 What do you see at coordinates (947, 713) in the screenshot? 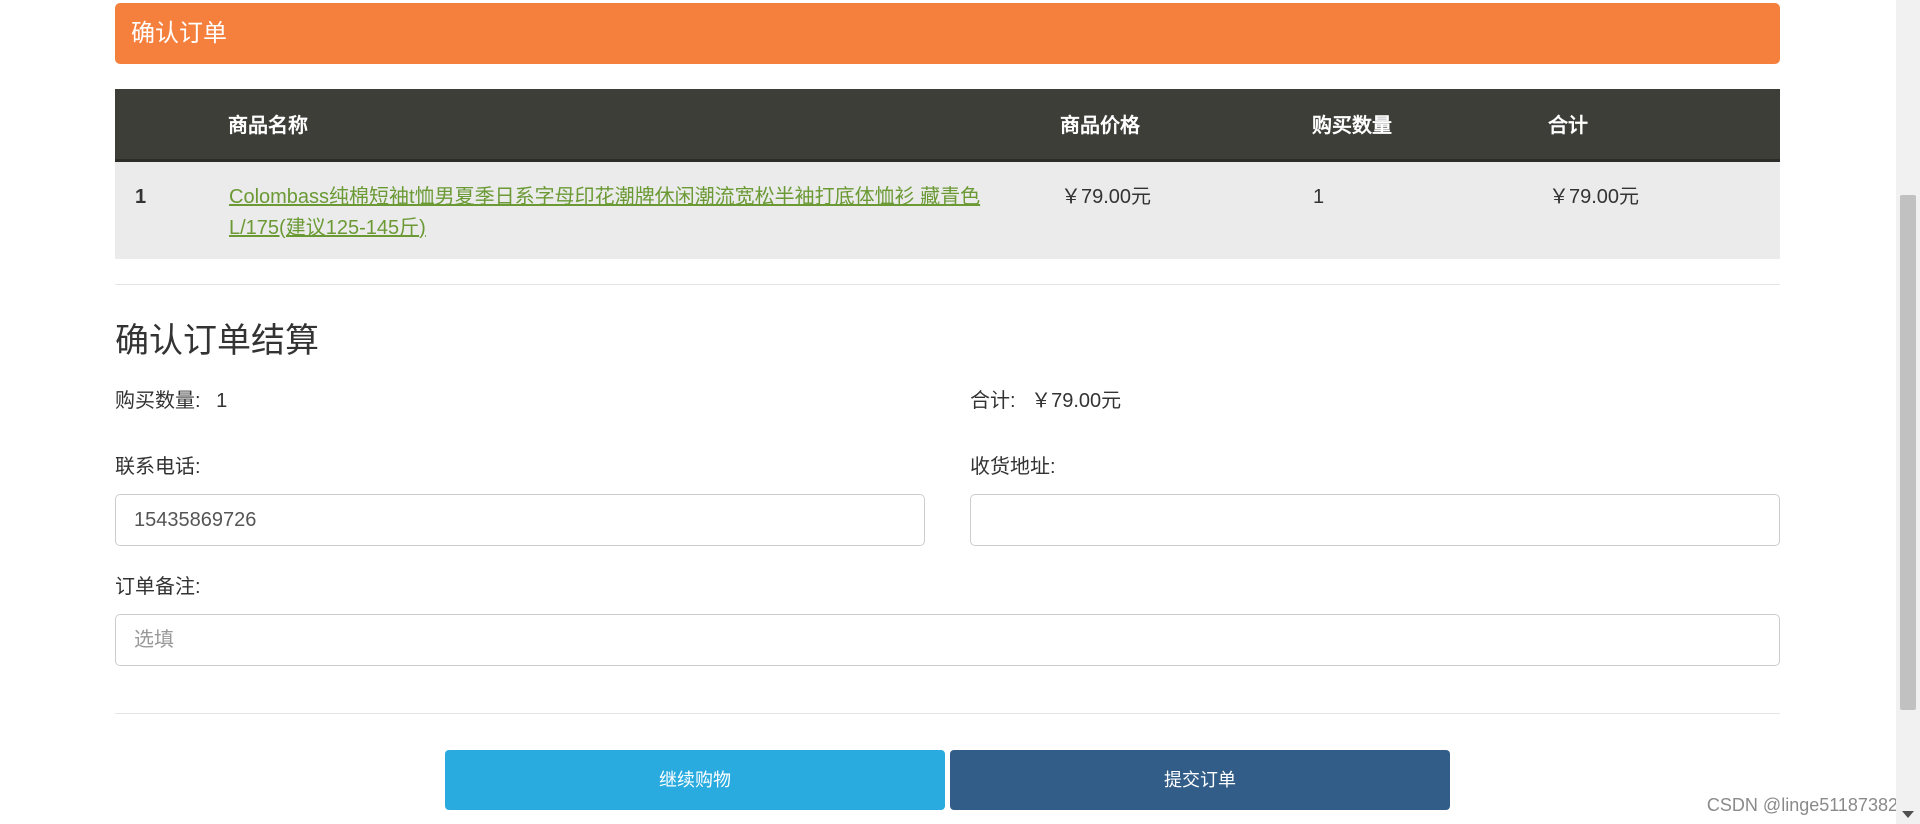
I see `divider-bottom` at bounding box center [947, 713].